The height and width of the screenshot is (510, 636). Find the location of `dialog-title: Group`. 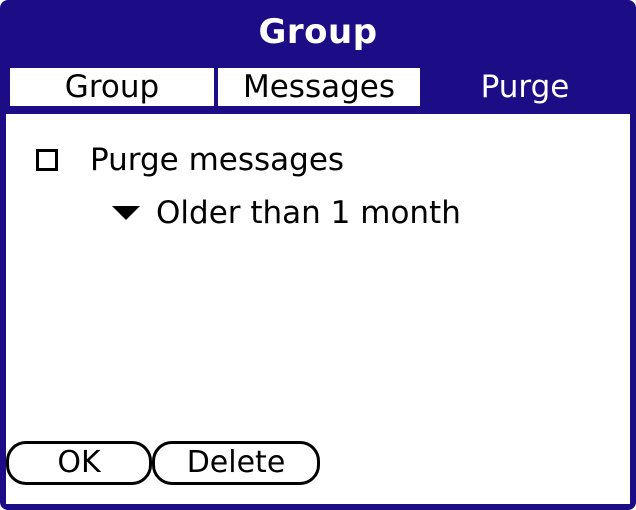

dialog-title: Group is located at coordinates (318, 32).